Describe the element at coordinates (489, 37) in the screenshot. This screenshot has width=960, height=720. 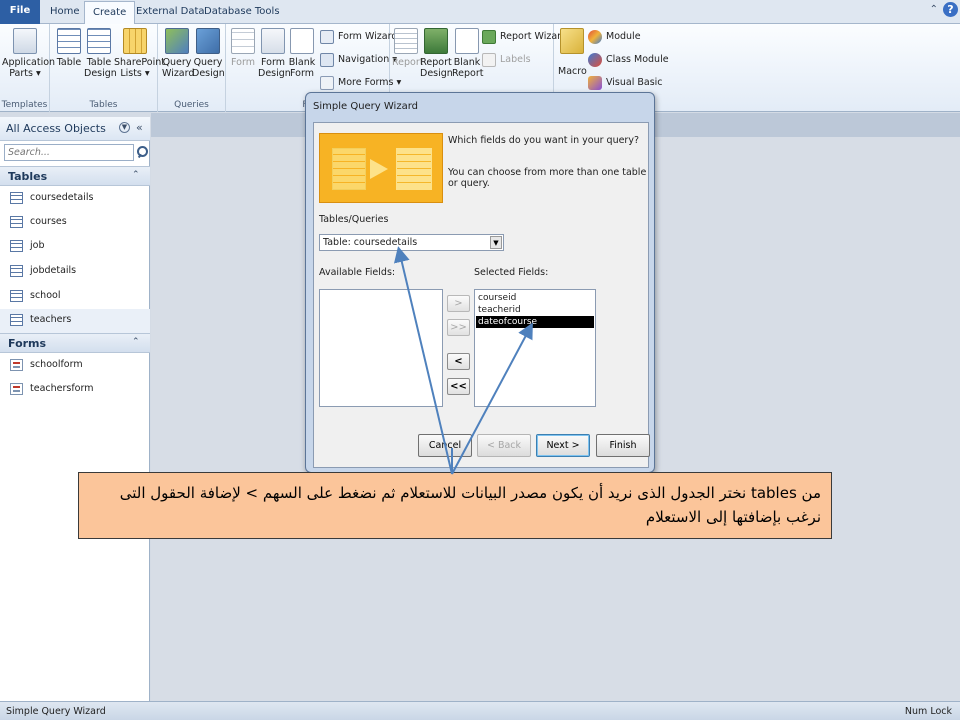
I see `report-wizard-icon` at that location.